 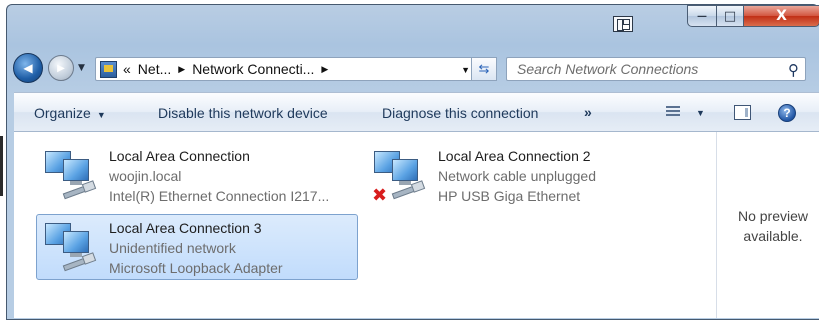 I want to click on connection-adapter: Microsoft Loopback Adapter, so click(x=196, y=268).